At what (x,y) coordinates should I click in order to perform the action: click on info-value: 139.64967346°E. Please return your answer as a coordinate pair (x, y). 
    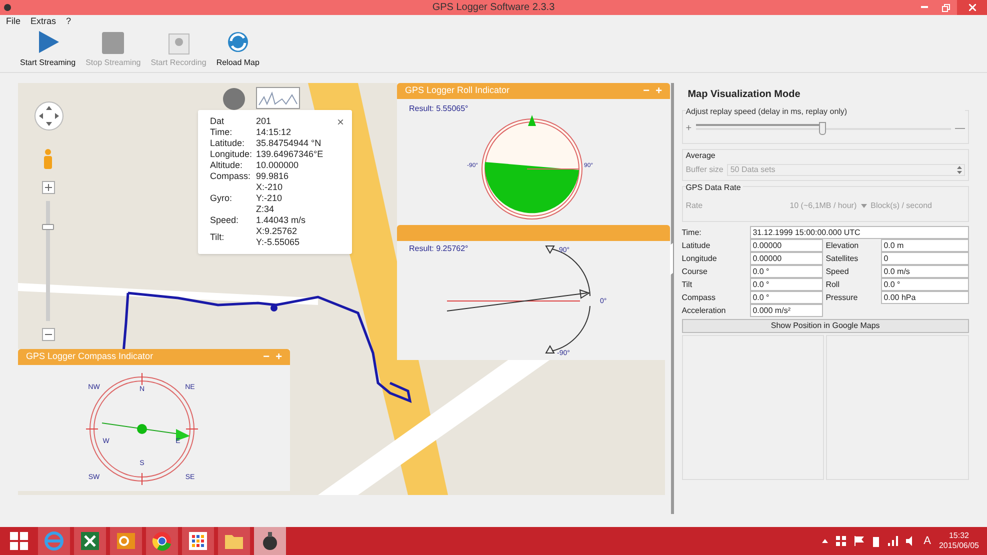
    Looking at the image, I should click on (290, 154).